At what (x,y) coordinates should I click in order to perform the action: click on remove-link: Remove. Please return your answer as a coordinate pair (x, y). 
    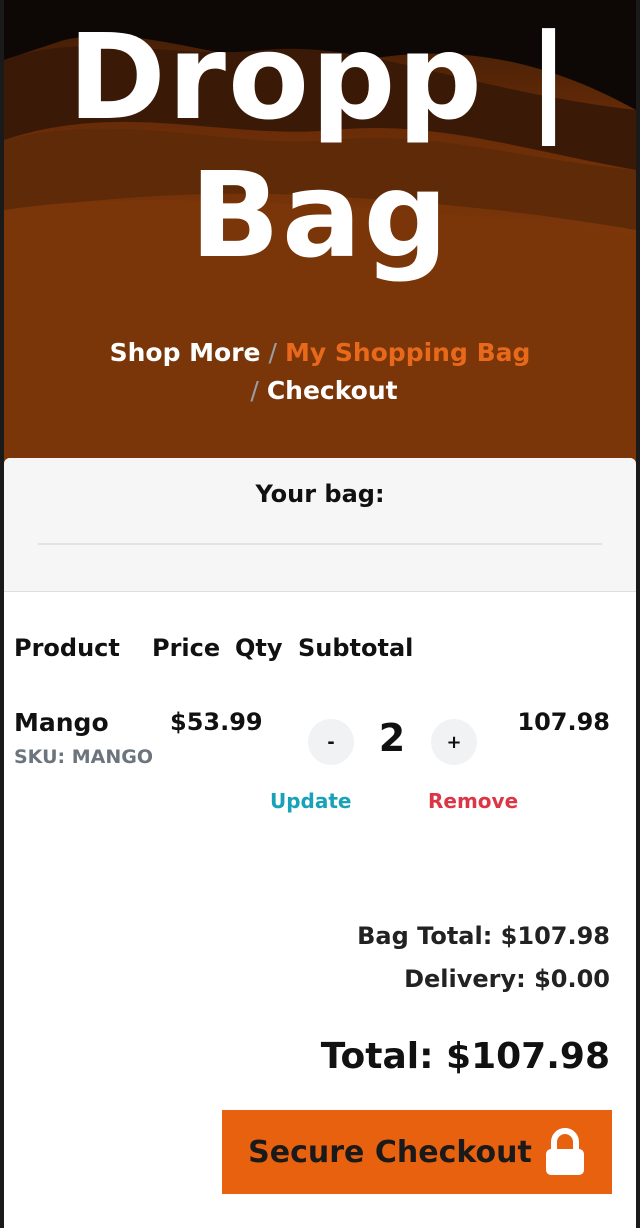
    Looking at the image, I should click on (473, 801).